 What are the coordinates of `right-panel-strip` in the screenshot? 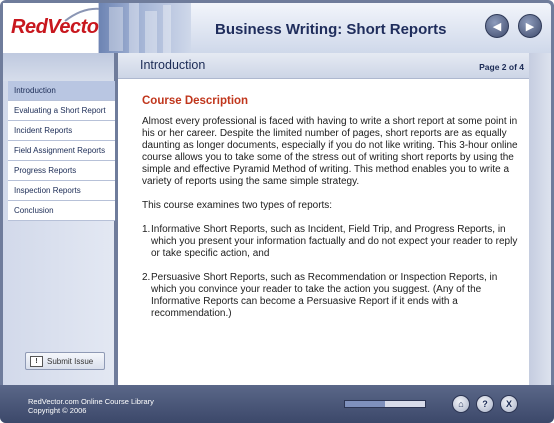 It's located at (540, 219).